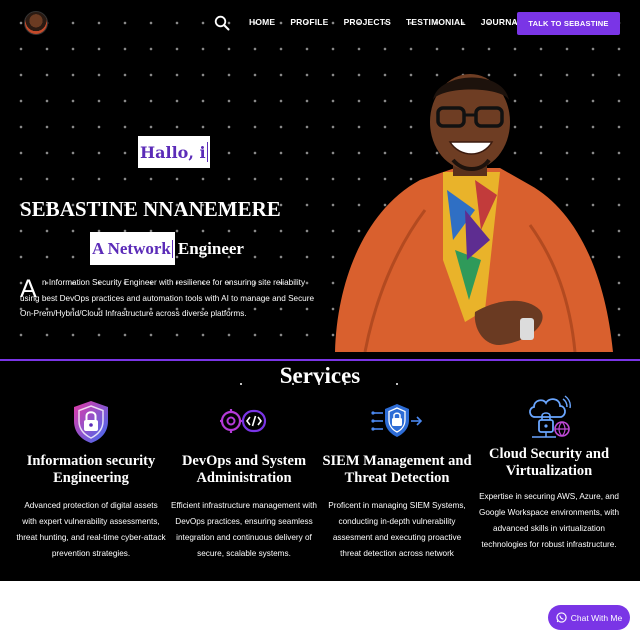 Image resolution: width=640 pixels, height=640 pixels. I want to click on greeting-text: Hallo, i, so click(173, 152).